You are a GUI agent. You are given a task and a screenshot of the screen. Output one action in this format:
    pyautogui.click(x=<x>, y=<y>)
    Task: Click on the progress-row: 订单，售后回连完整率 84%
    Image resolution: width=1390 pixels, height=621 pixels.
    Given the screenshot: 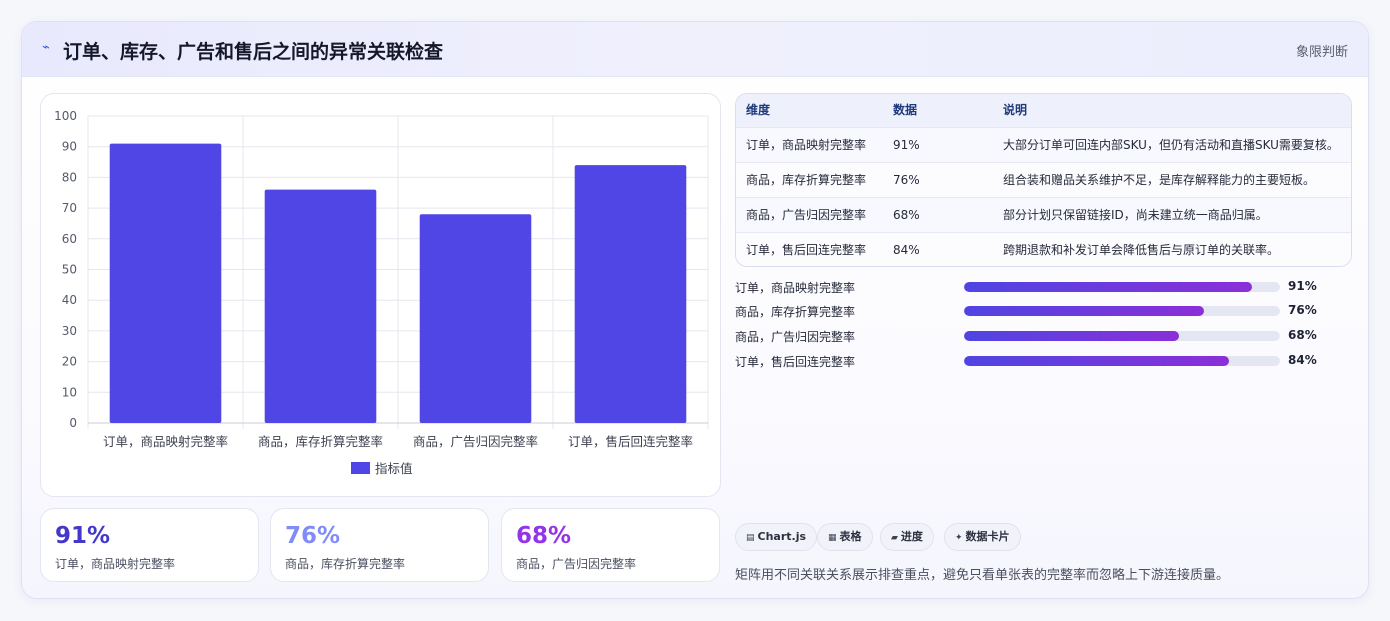 What is the action you would take?
    pyautogui.click(x=1043, y=361)
    